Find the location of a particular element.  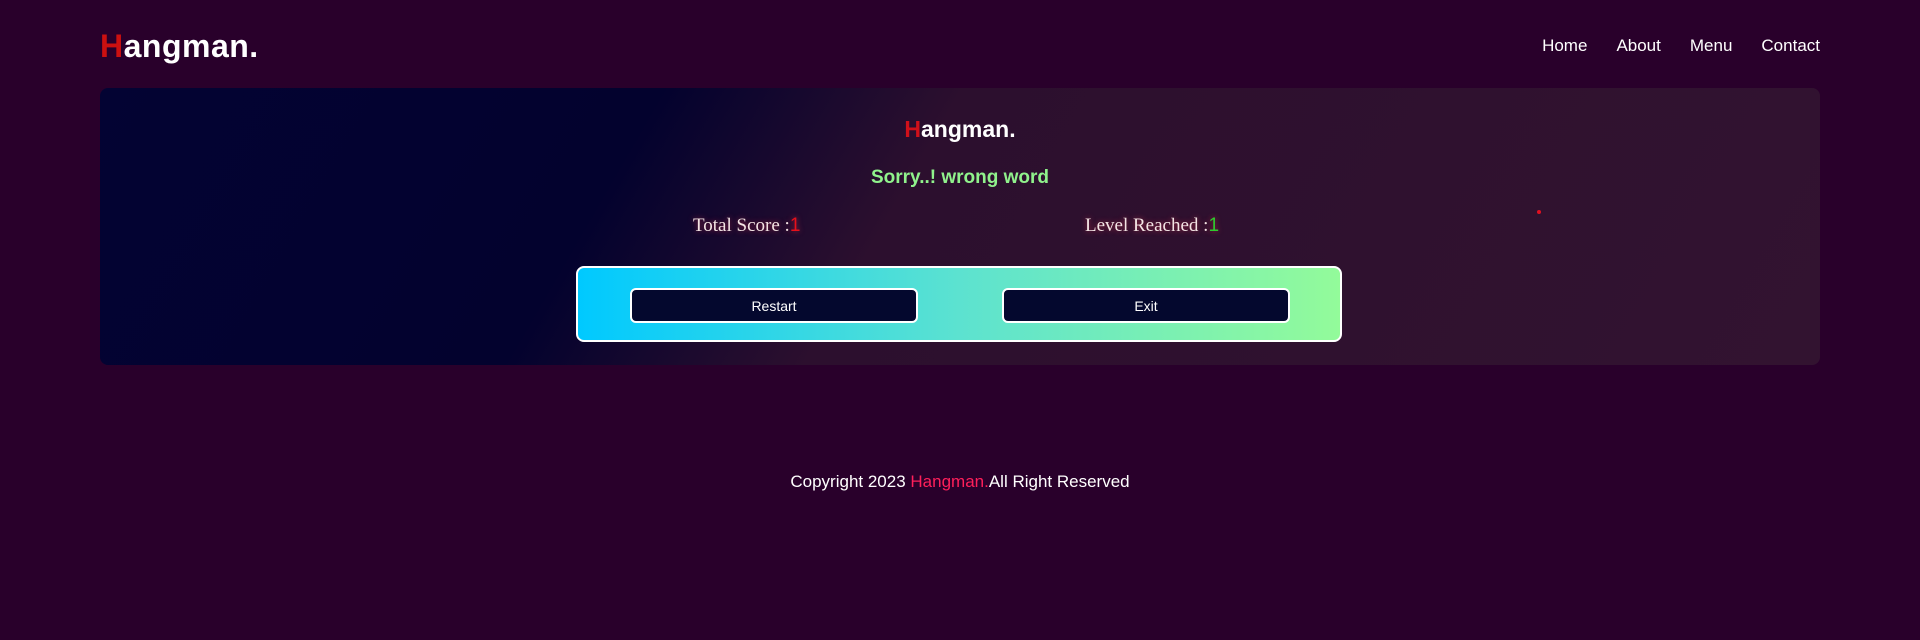

total-score-value: 1 is located at coordinates (795, 225).